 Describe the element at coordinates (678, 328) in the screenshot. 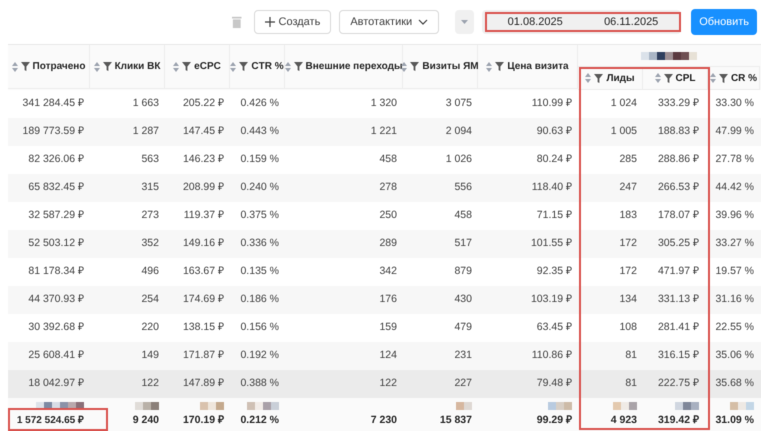

I see `table-cell-text: 281.41 ₽` at that location.